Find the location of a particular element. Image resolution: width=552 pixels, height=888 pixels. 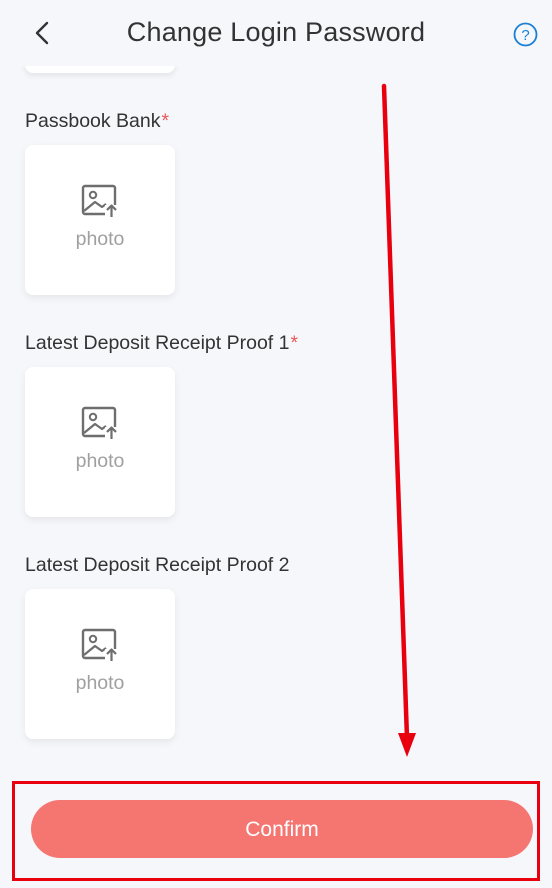

field-label-passbook-bank: Passbook Bank* is located at coordinates (97, 121).